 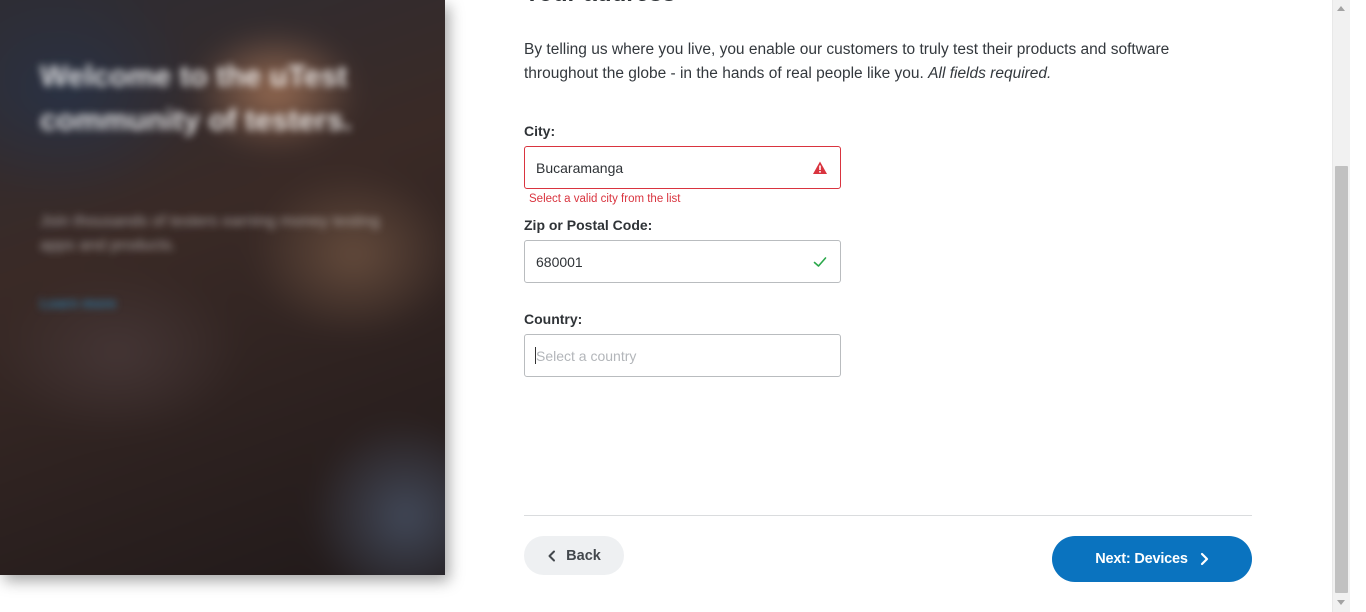 I want to click on city-input: Bucaramanga, so click(x=682, y=167).